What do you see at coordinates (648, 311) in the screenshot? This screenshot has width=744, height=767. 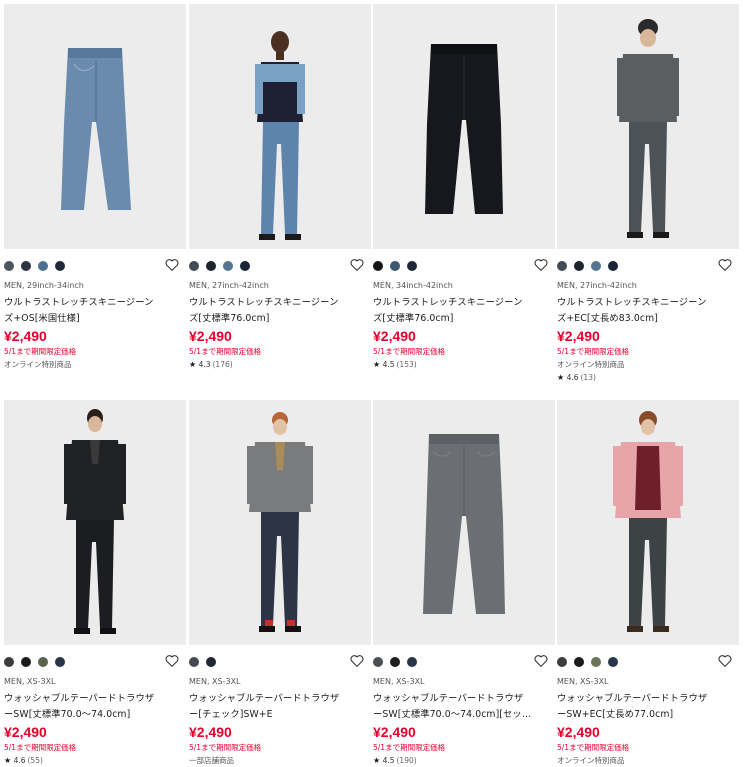 I see `product-name: ウルトラストレッチスキニージーン ズ+EC[丈長め83.0cm]` at bounding box center [648, 311].